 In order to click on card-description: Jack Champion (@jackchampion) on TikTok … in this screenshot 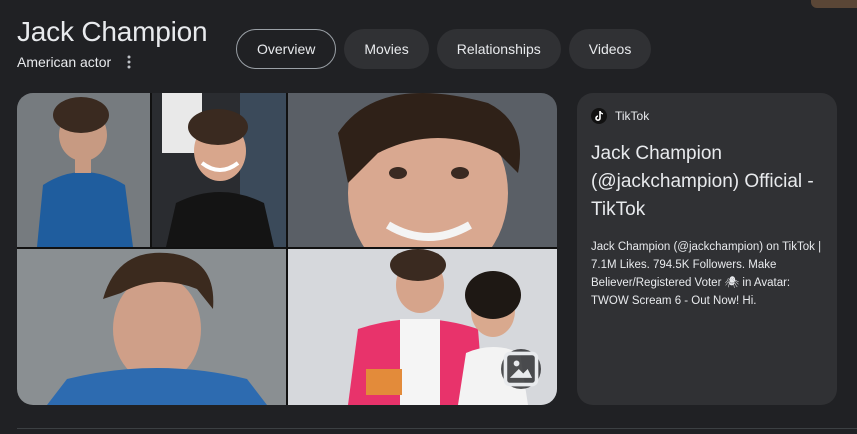, I will do `click(706, 274)`.